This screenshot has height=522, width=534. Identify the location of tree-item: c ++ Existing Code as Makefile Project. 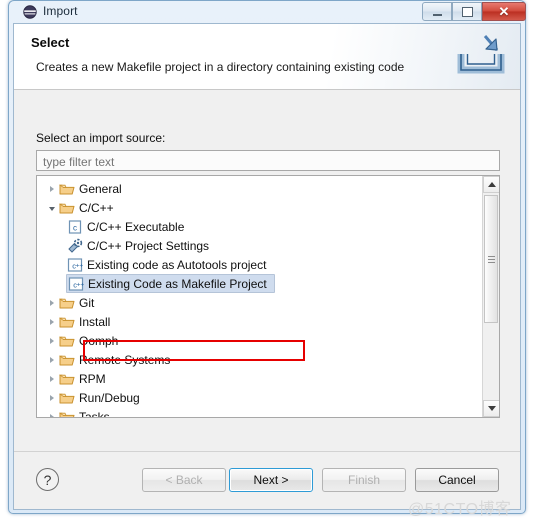
(259, 283).